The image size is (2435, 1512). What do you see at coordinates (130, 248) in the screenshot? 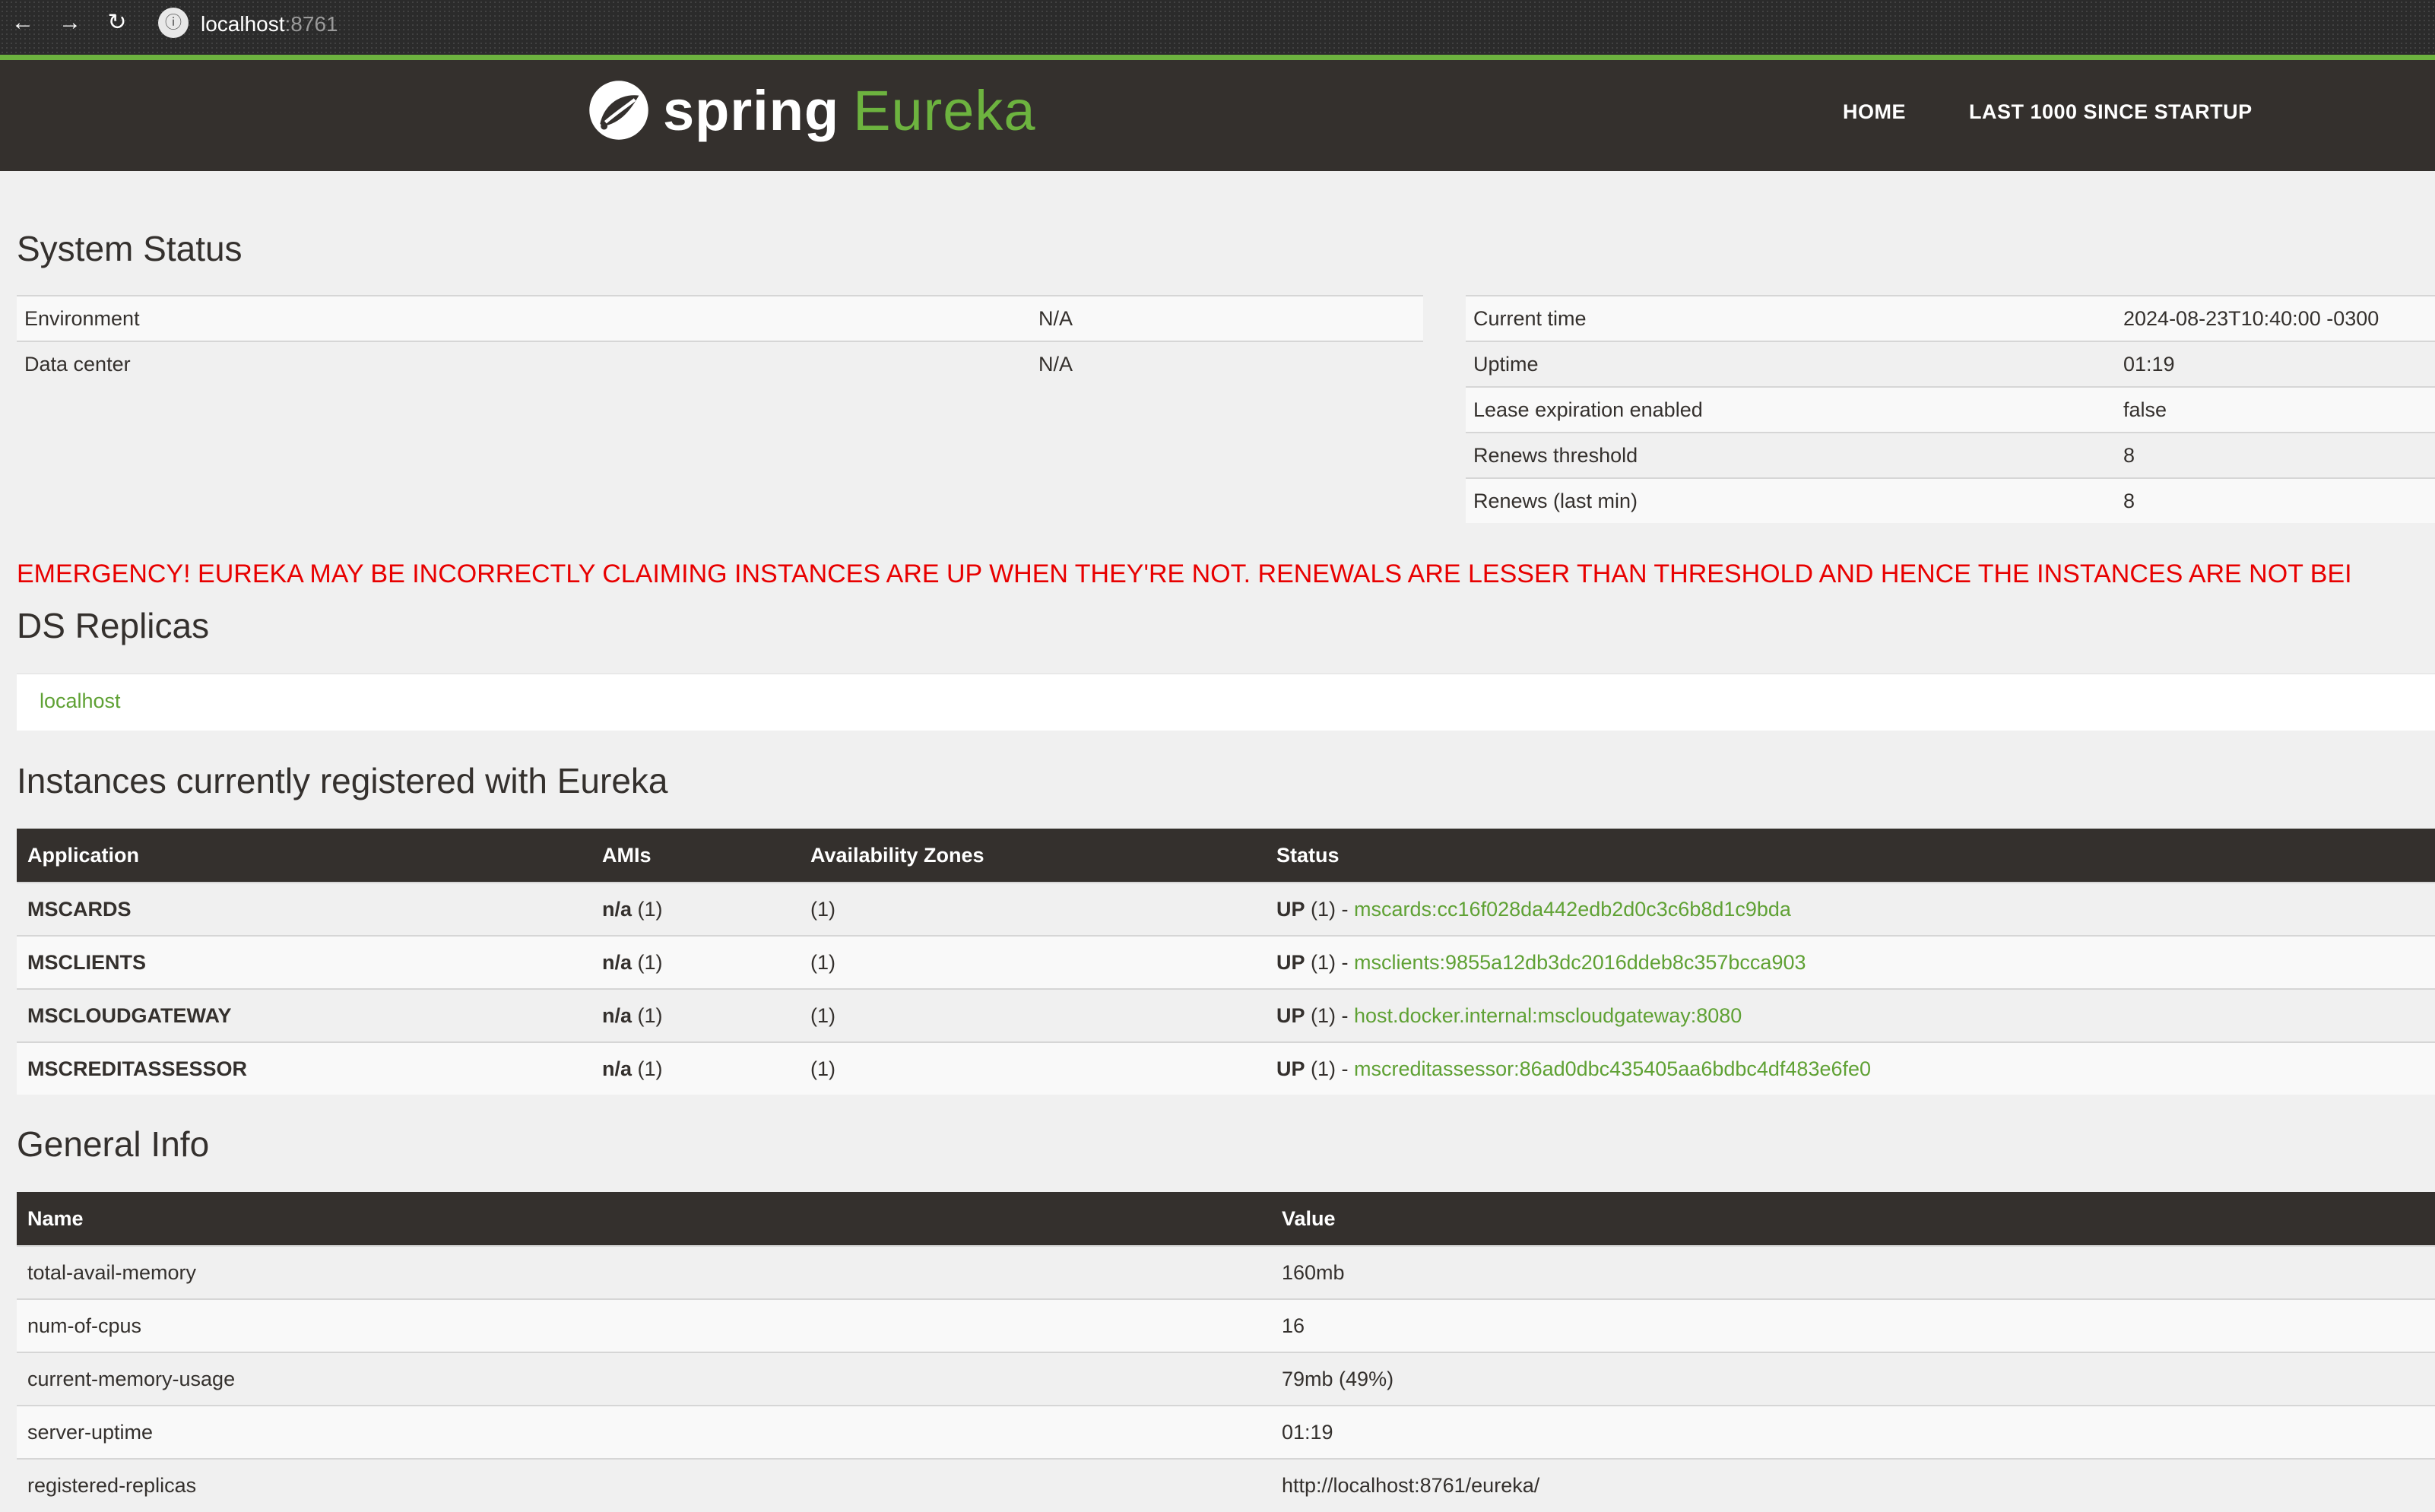
I see `system-status-heading: System Status` at bounding box center [130, 248].